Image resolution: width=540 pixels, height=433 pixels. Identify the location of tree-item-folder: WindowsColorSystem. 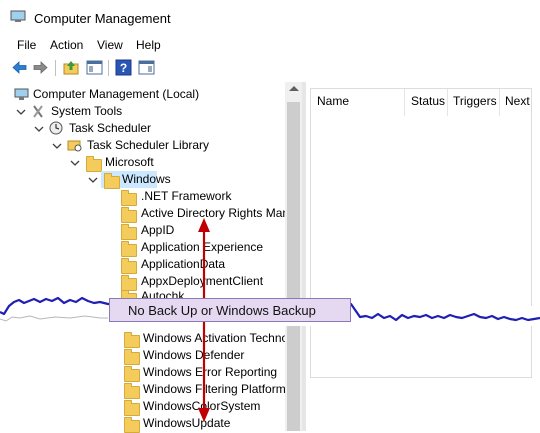
(142, 407).